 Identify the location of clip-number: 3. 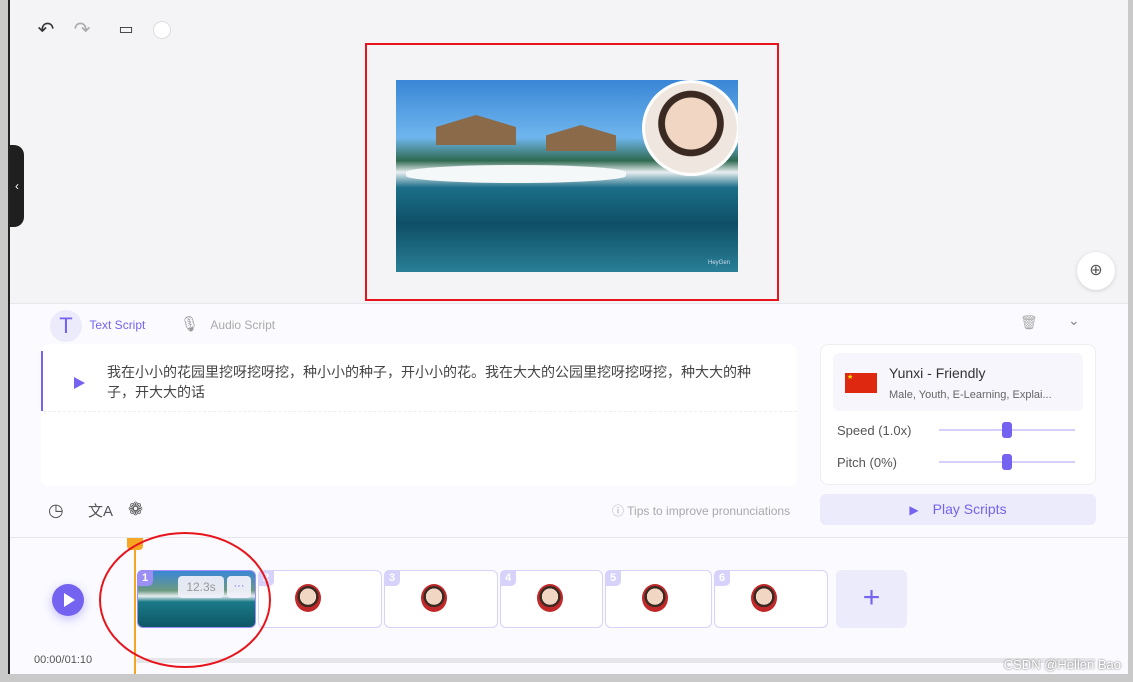
(392, 578).